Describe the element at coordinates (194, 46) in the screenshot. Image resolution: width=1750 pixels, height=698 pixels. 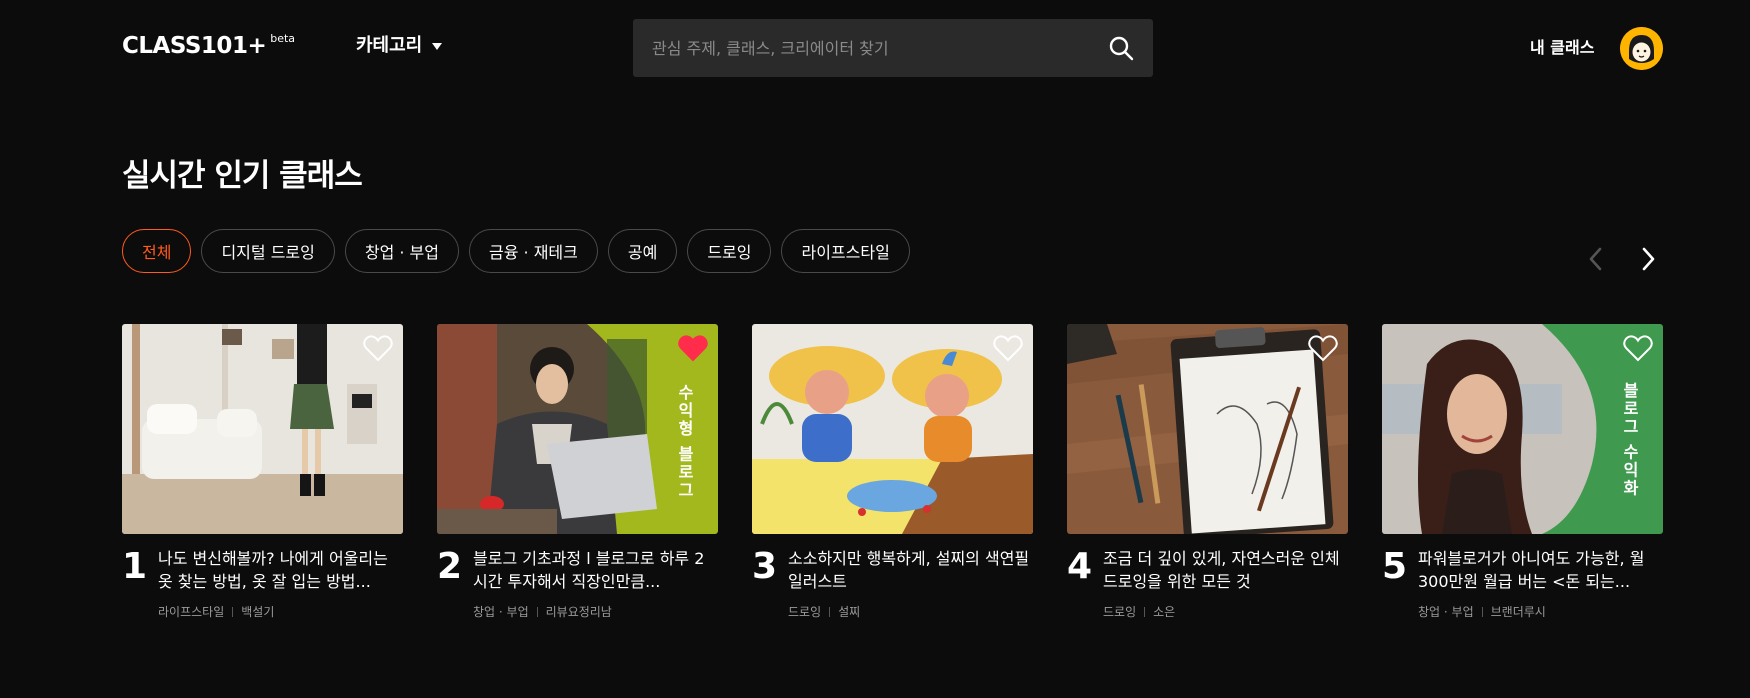
I see `logo-text: CLASS101+` at that location.